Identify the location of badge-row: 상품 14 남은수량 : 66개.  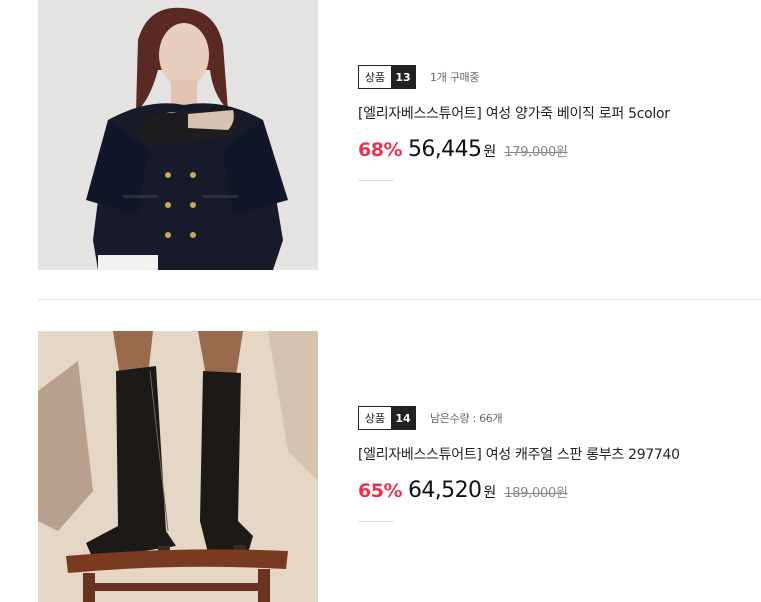
(558, 418).